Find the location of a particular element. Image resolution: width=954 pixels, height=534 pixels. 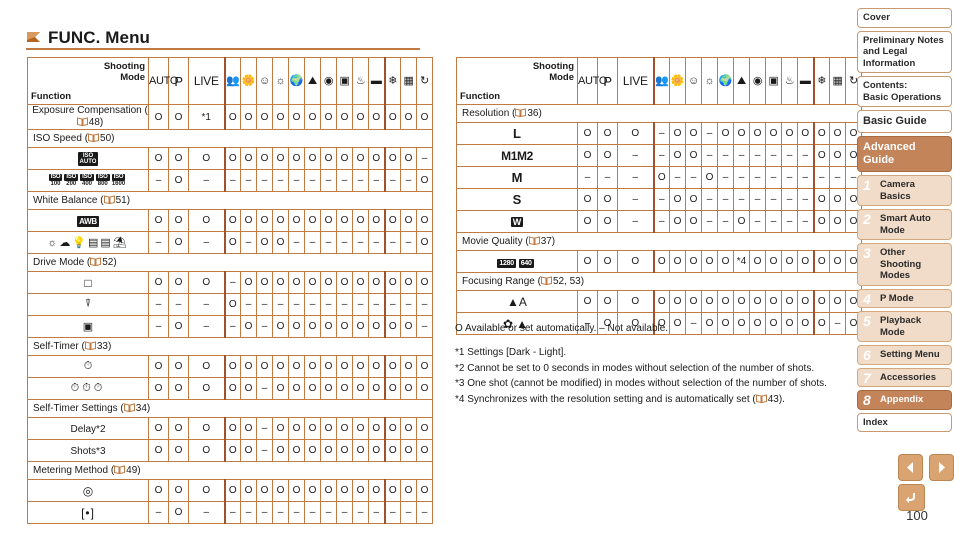

table-row: ⍒ – – – O – – – – – – – – – – – – is located at coordinates (230, 304).